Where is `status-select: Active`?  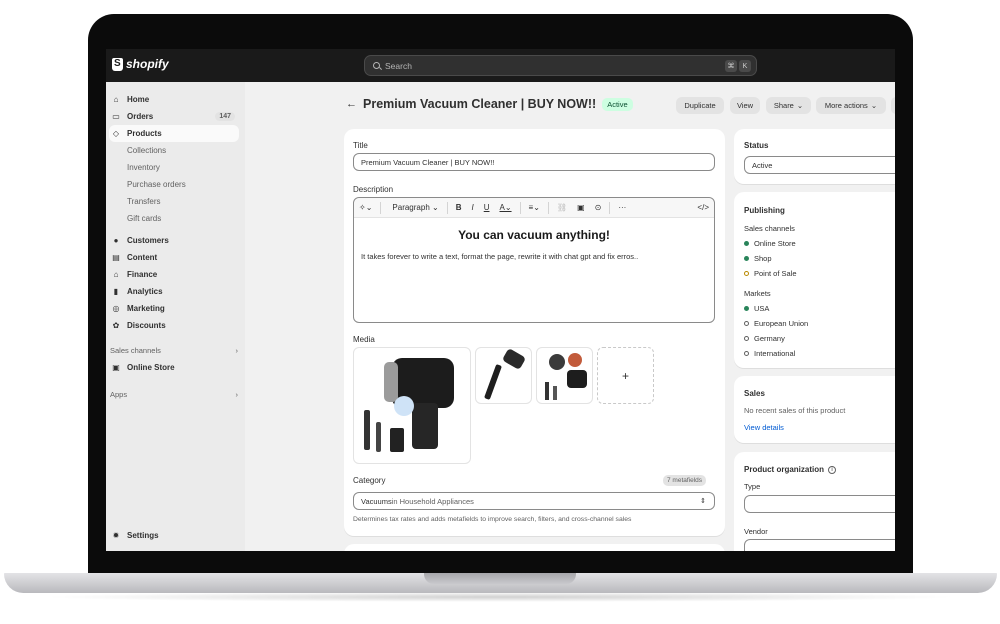
status-select: Active is located at coordinates (819, 165).